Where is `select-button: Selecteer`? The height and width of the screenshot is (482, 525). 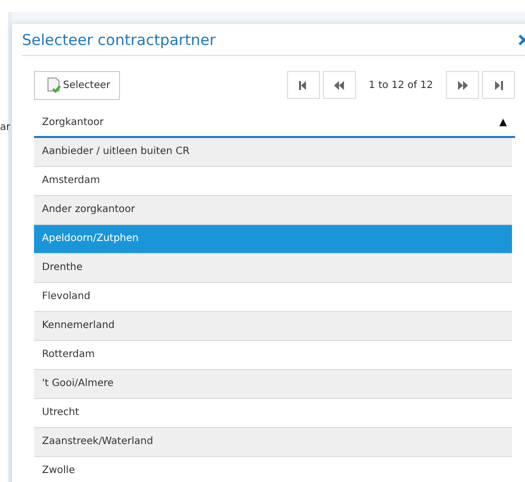
select-button: Selecteer is located at coordinates (77, 85).